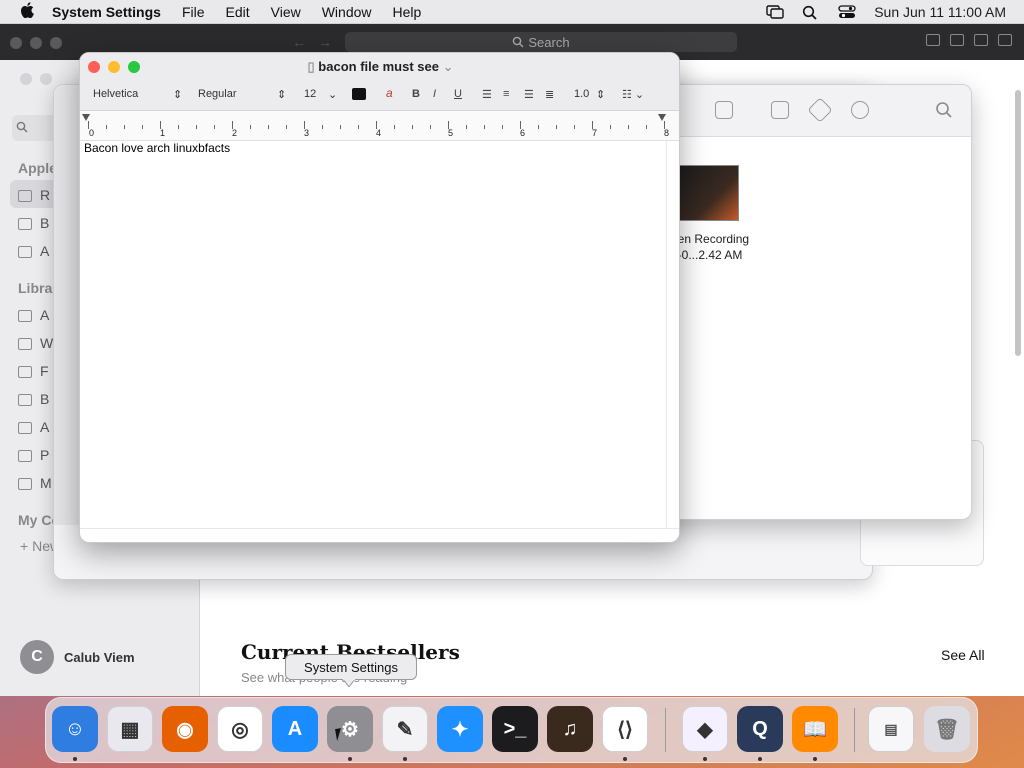 The width and height of the screenshot is (1024, 768). I want to click on list-bullets-icon: ☷ ⌄, so click(633, 94).